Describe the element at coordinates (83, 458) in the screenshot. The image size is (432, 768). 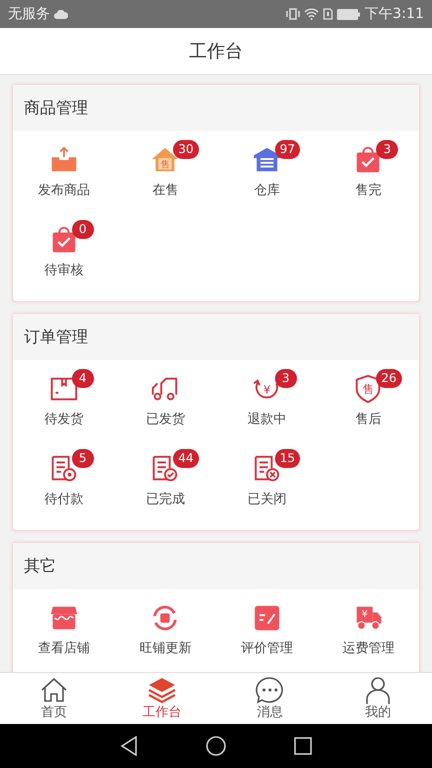
I see `count-badge: 5` at that location.